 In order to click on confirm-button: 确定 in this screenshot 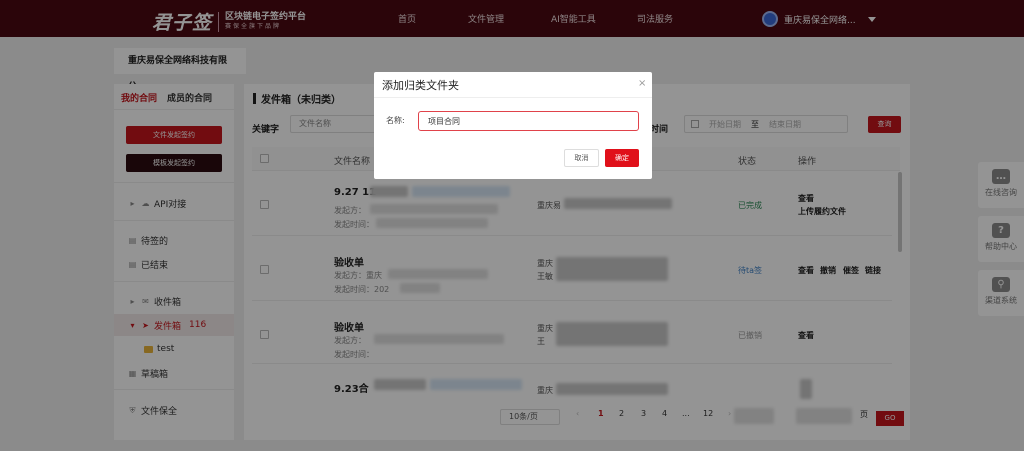, I will do `click(622, 158)`.